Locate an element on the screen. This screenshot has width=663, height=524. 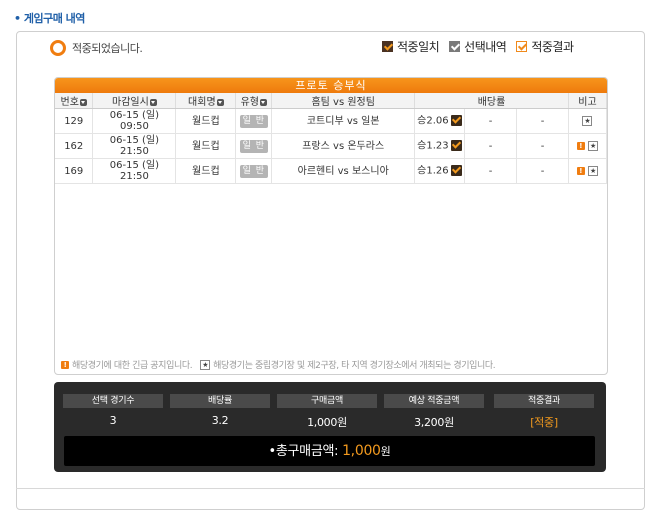
summary-value-result: [적중] is located at coordinates (544, 422).